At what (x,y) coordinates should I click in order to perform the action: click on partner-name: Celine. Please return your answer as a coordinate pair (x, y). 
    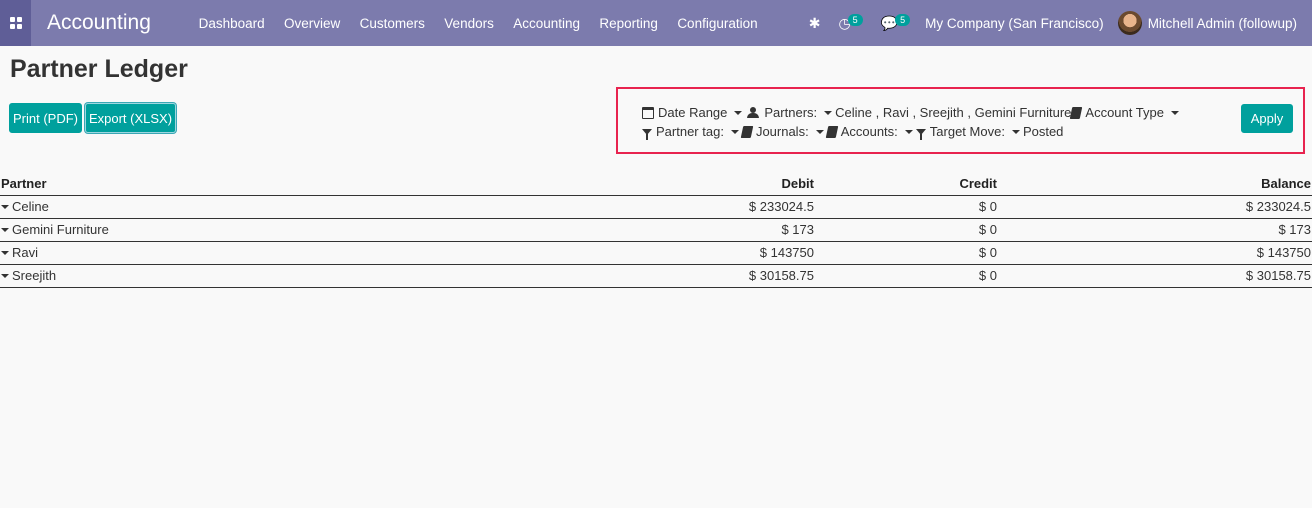
    Looking at the image, I should click on (30, 206).